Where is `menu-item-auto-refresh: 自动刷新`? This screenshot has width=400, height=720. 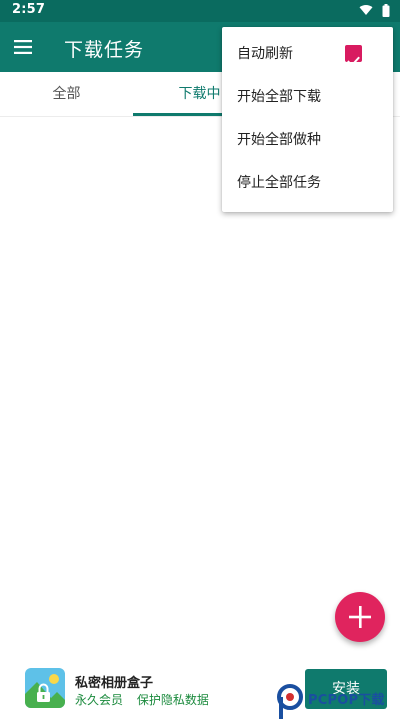 menu-item-auto-refresh: 自动刷新 is located at coordinates (307, 54).